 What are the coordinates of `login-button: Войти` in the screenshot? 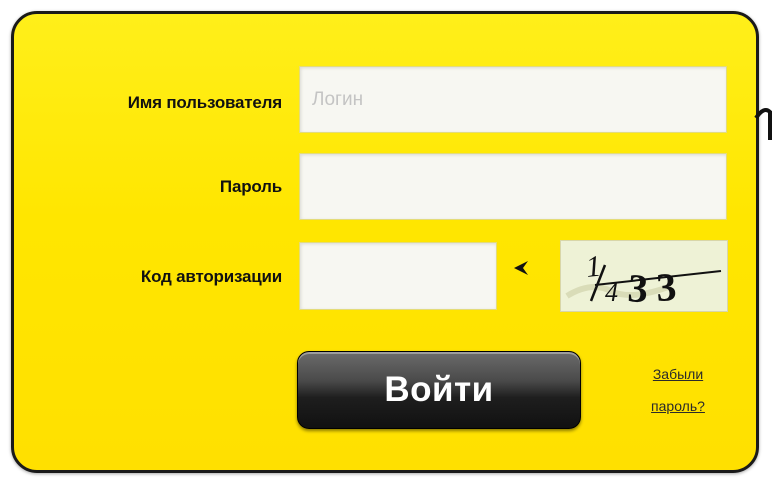 It's located at (439, 390).